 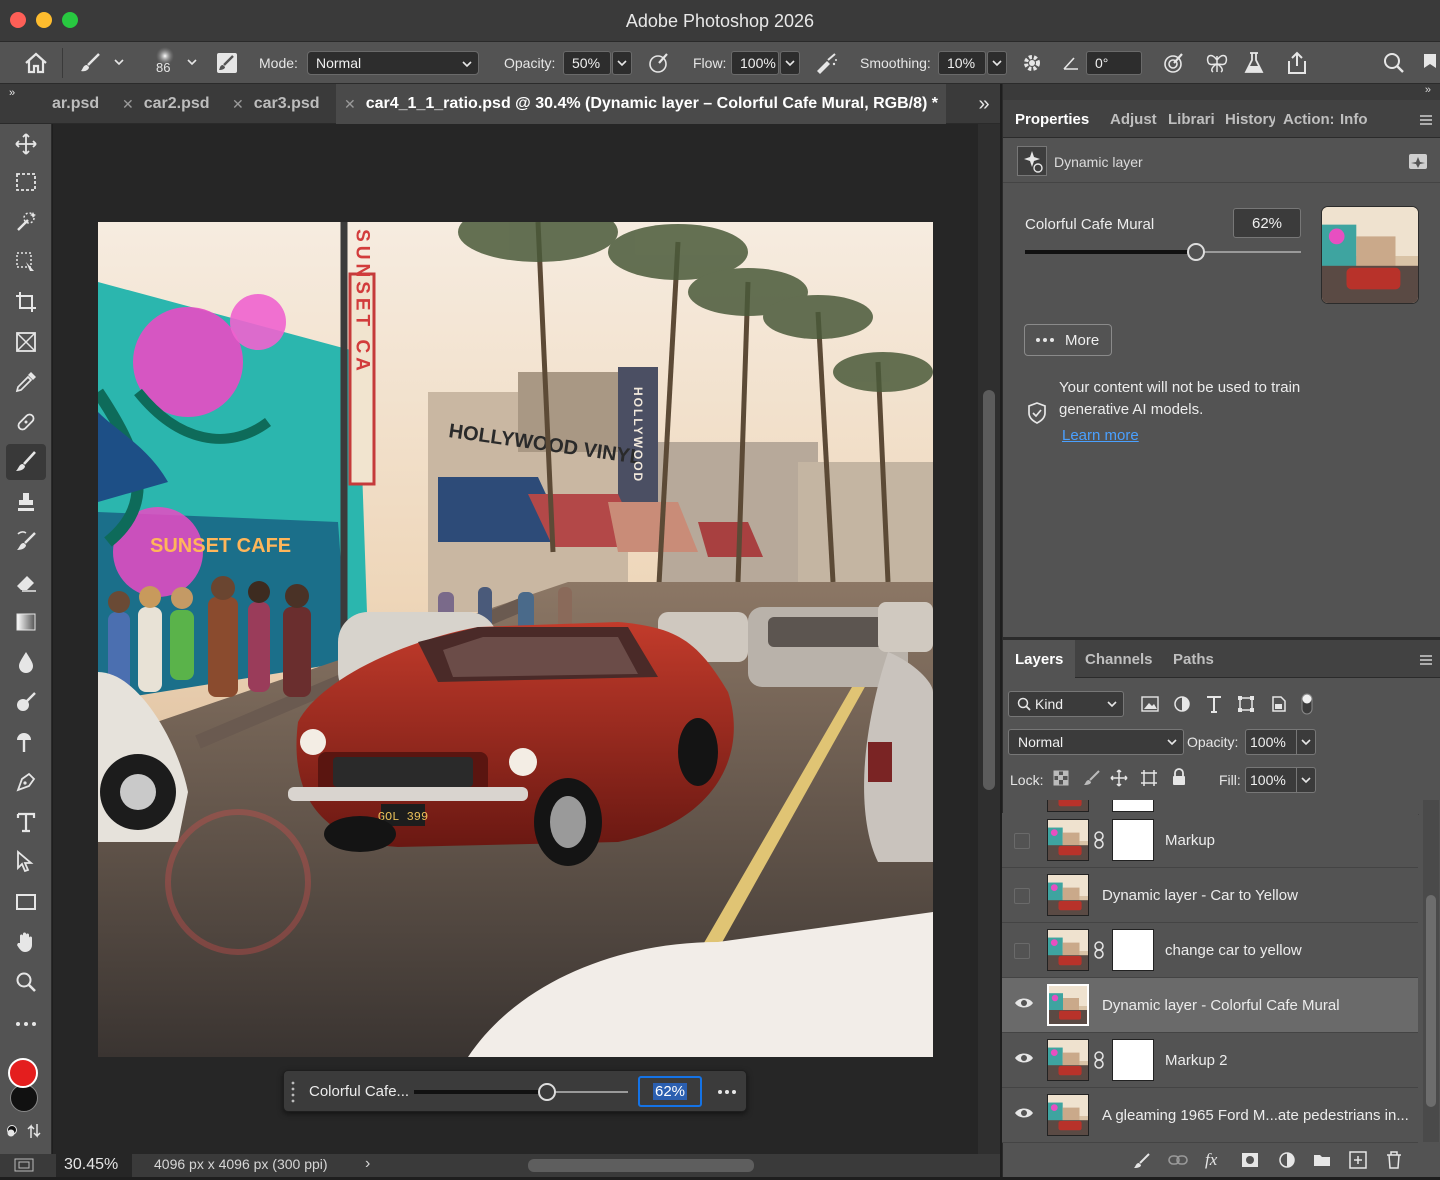 I want to click on layer-row-dynamic-colorful-cafe-mural: Dynamic layer - Colorful Cafe Mural, so click(x=1210, y=1005).